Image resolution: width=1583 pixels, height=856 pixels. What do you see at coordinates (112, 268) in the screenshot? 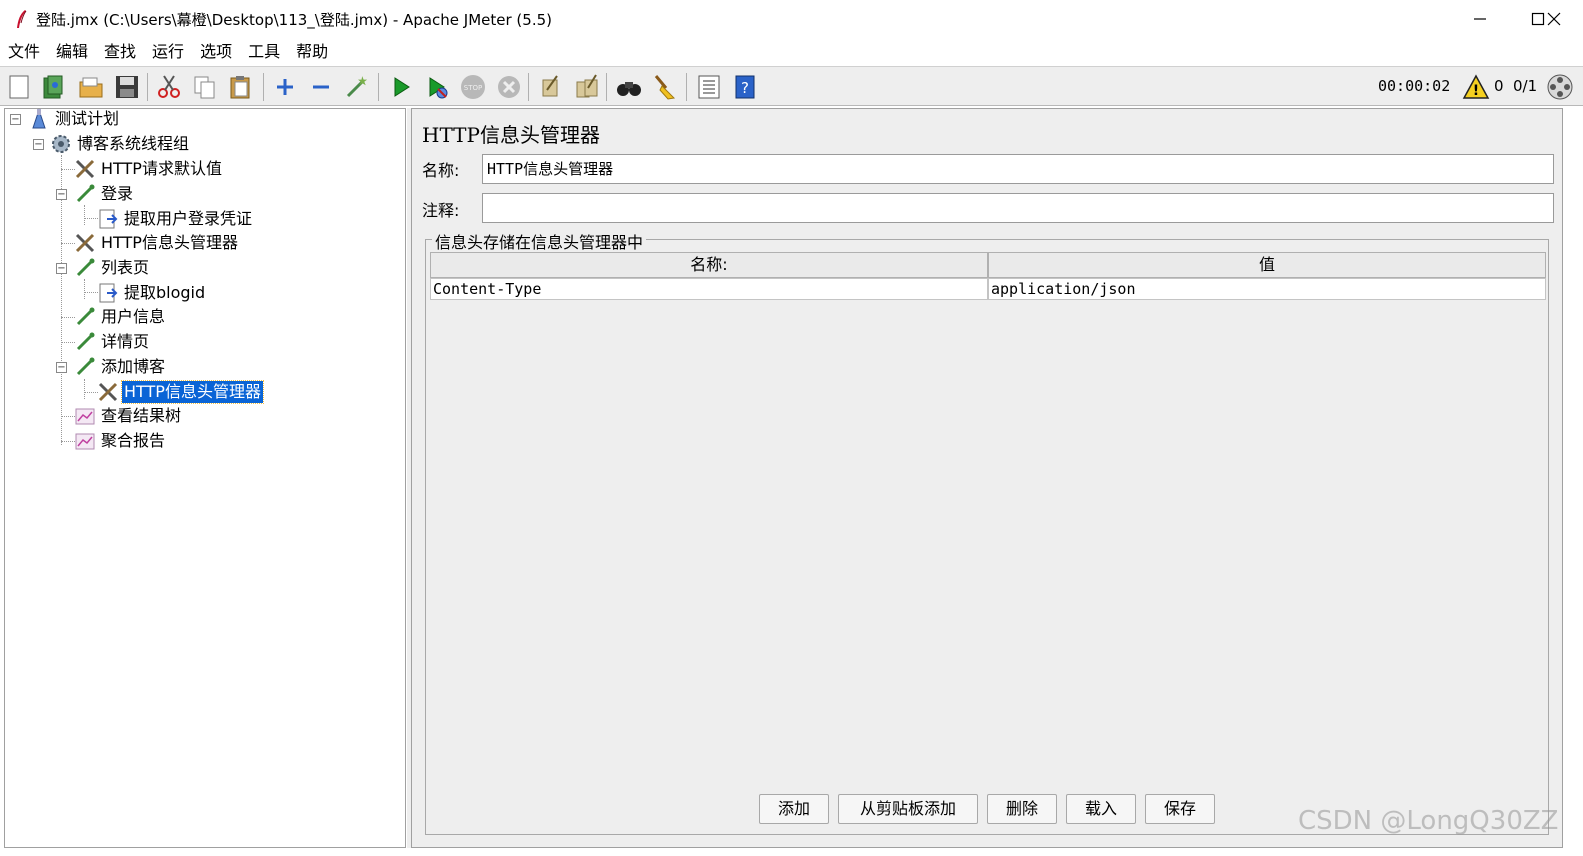
I see `tree-node-list-page: 列表页` at bounding box center [112, 268].